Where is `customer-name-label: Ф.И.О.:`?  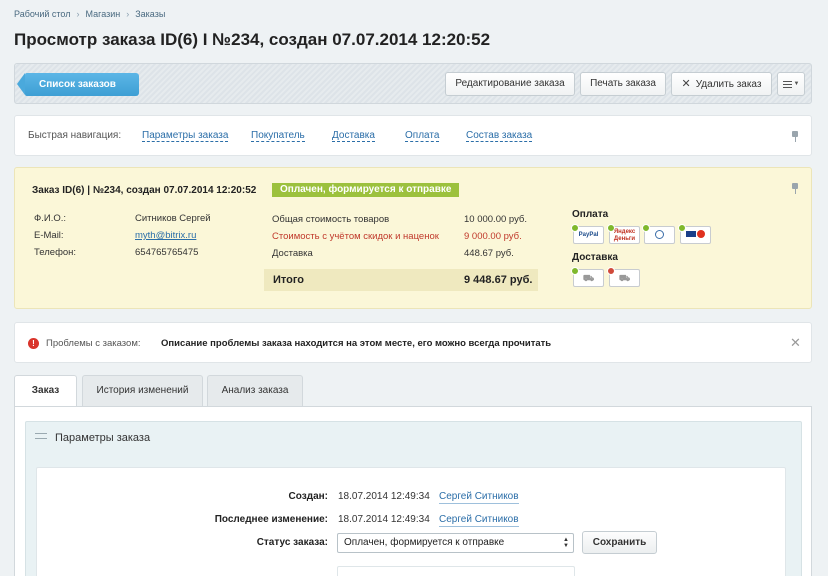 customer-name-label: Ф.И.О.: is located at coordinates (50, 218).